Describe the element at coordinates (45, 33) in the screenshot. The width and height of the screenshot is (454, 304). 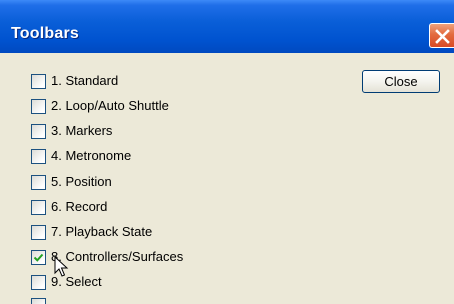
I see `dialog-title: Toolbars` at that location.